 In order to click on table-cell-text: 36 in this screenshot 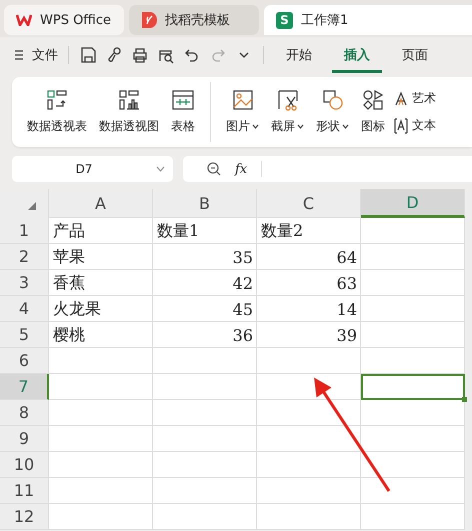, I will do `click(243, 335)`.